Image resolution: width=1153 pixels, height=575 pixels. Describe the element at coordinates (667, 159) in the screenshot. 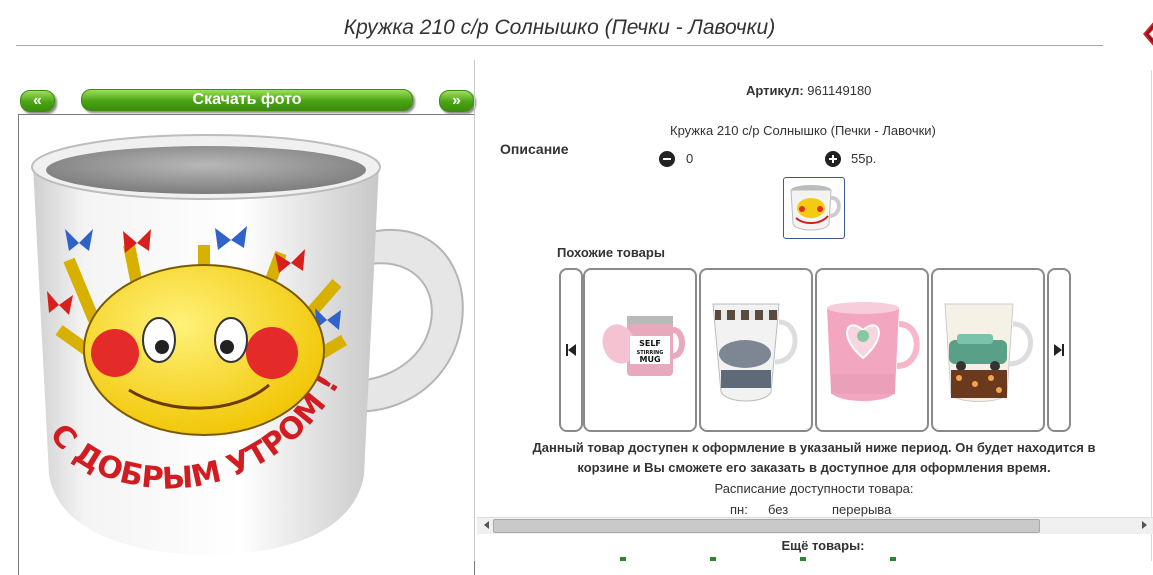

I see `minus-icon` at that location.